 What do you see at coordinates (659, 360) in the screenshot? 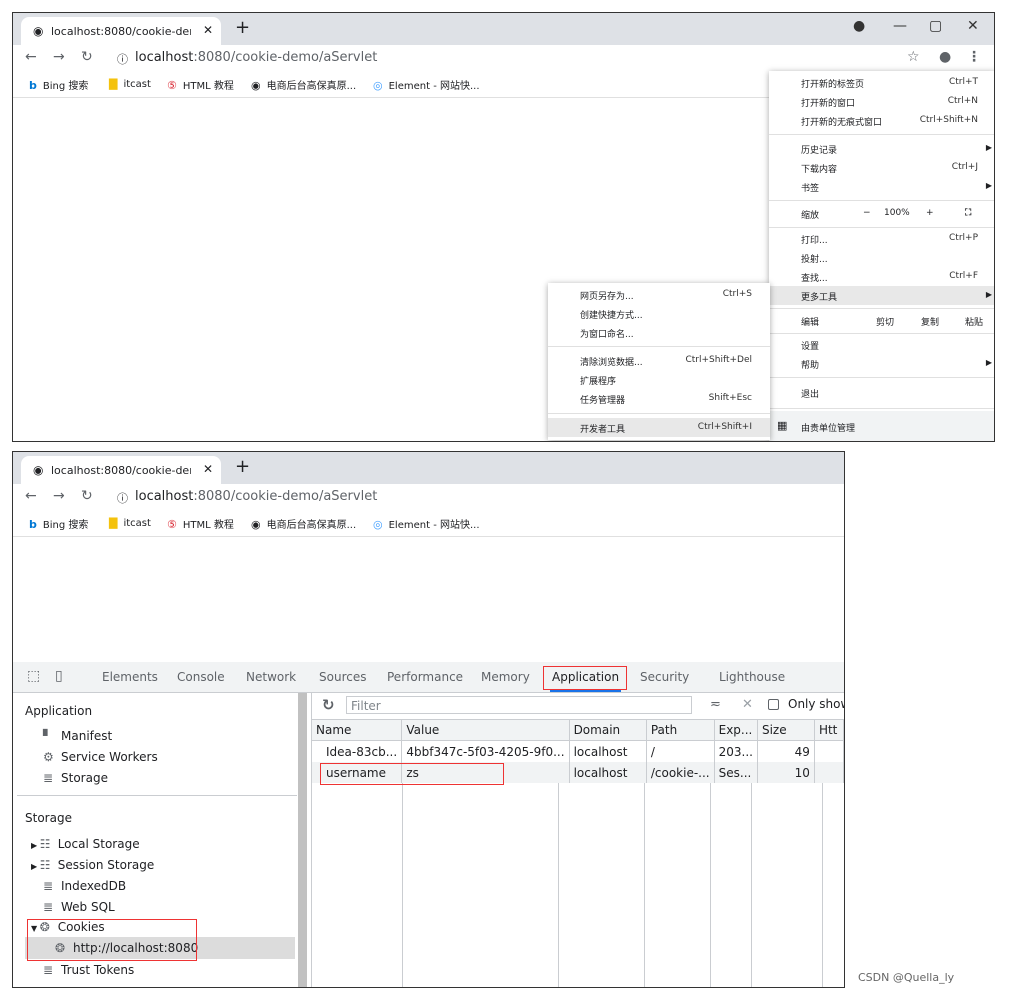
I see `menu-clear-data: 清除浏览数据... Ctrl+Shift+Del` at bounding box center [659, 360].